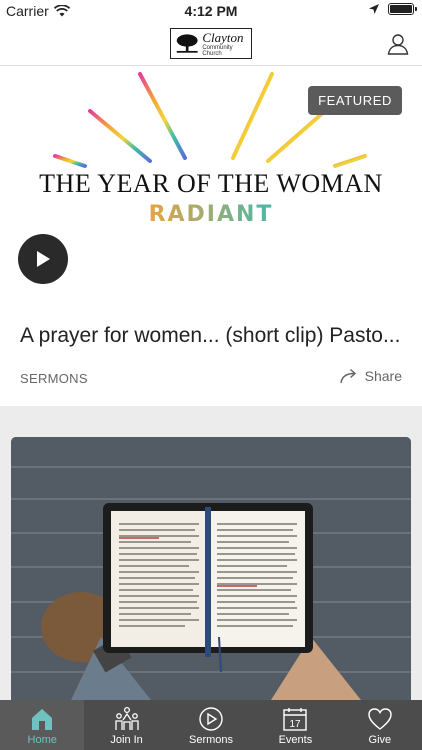 Image resolution: width=422 pixels, height=750 pixels. I want to click on tab-events: 17 Events, so click(295, 725).